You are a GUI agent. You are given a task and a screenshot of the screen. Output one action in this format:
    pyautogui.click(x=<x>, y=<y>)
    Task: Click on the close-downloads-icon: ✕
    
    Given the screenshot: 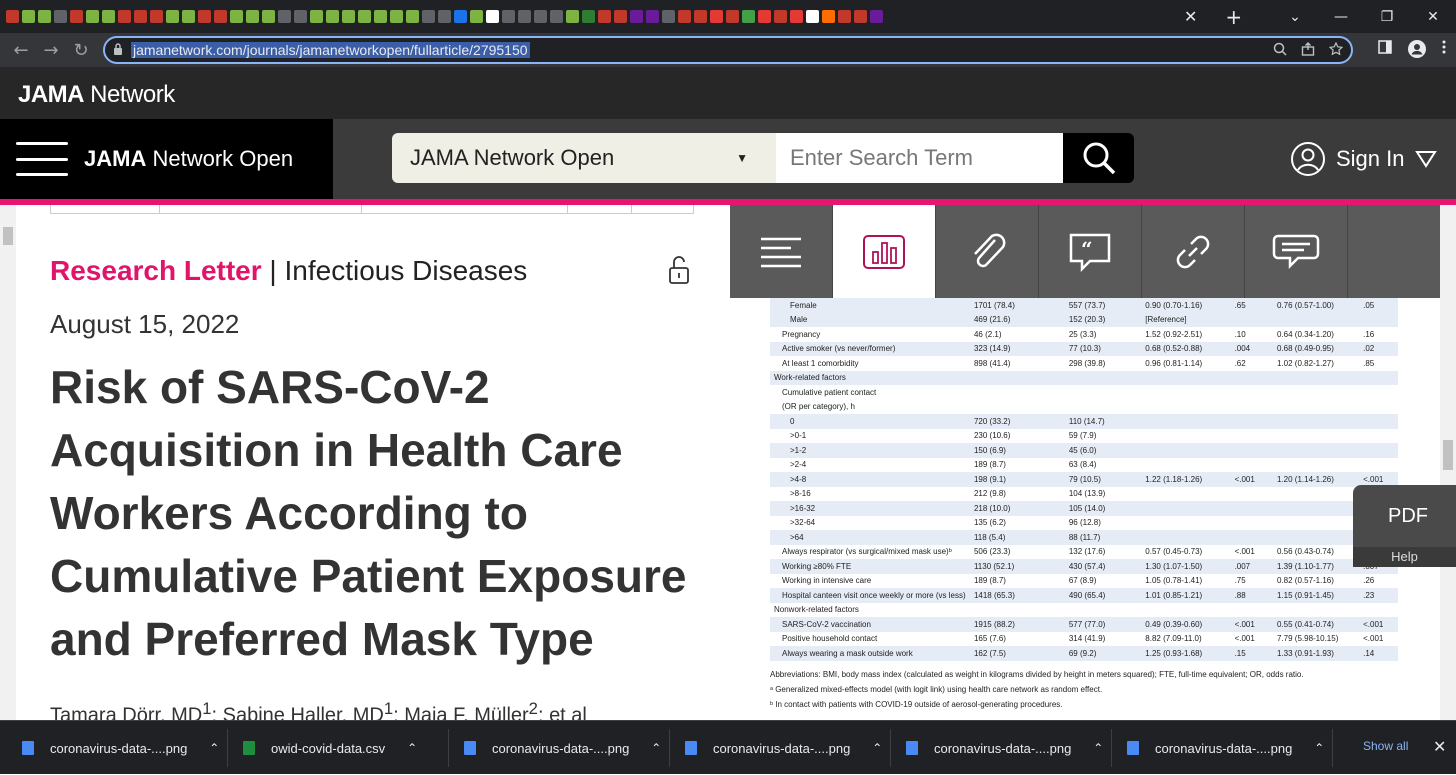 What is the action you would take?
    pyautogui.click(x=1439, y=746)
    